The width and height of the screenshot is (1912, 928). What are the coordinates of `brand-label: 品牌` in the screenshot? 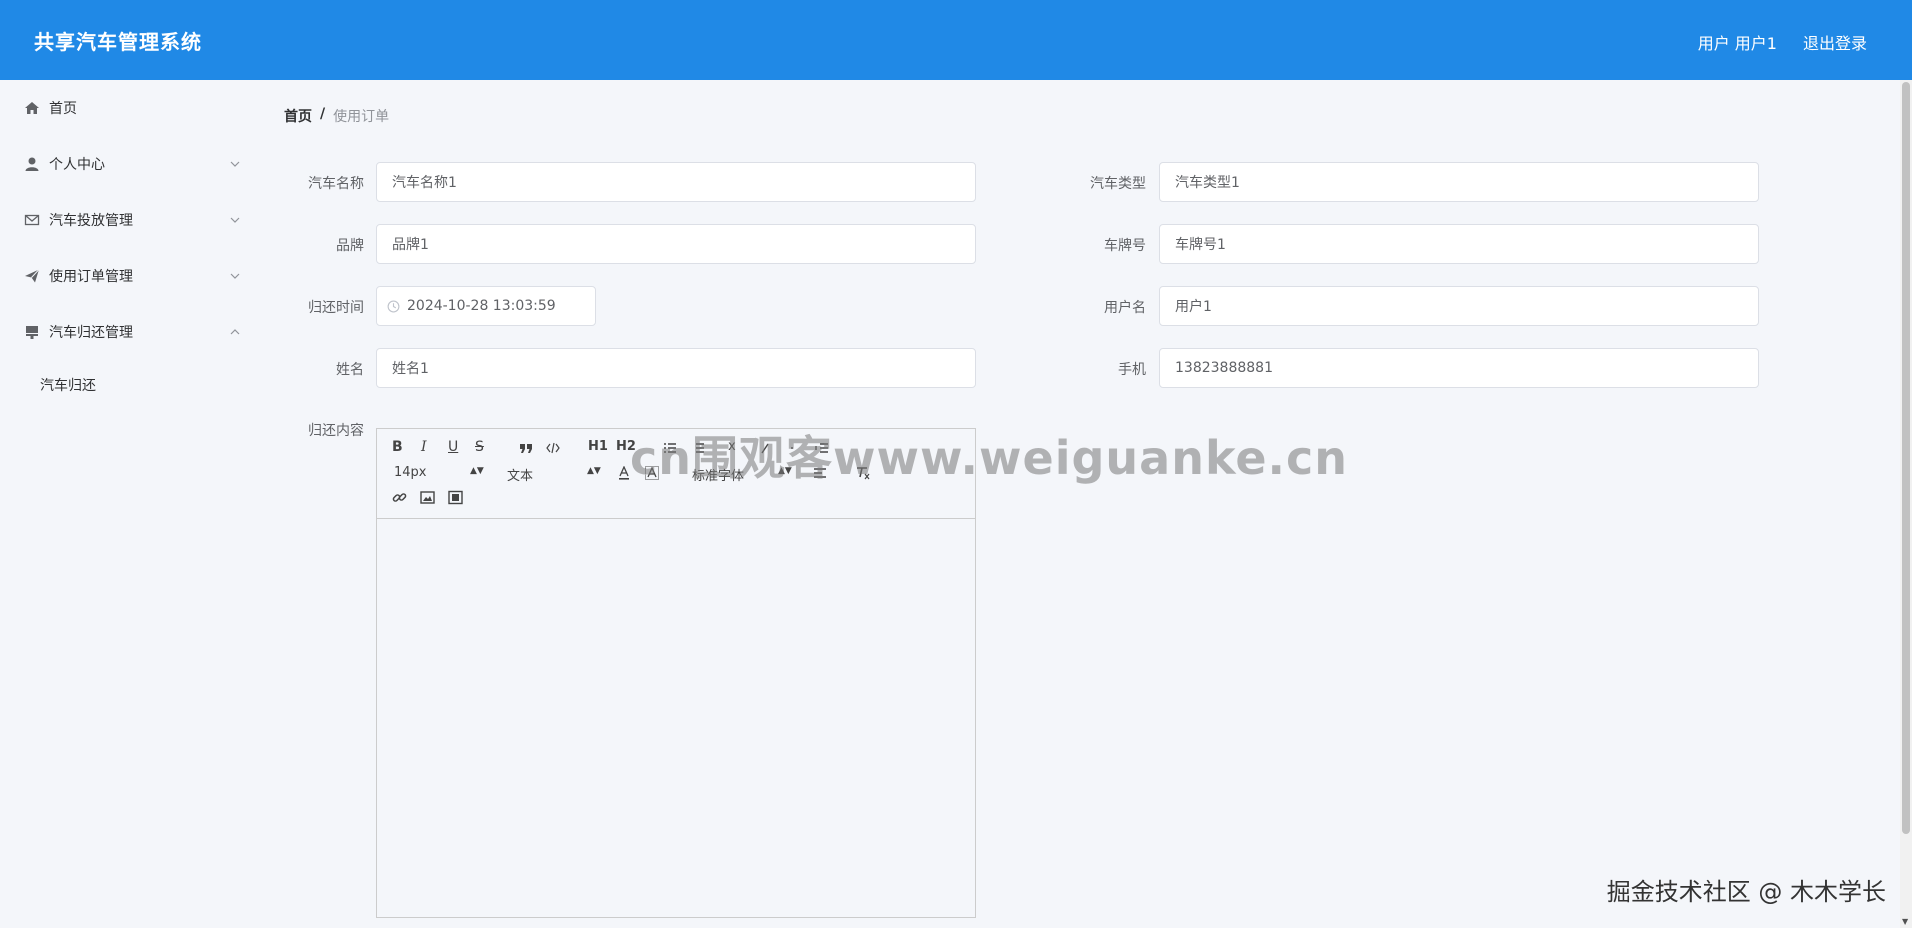 It's located at (350, 246).